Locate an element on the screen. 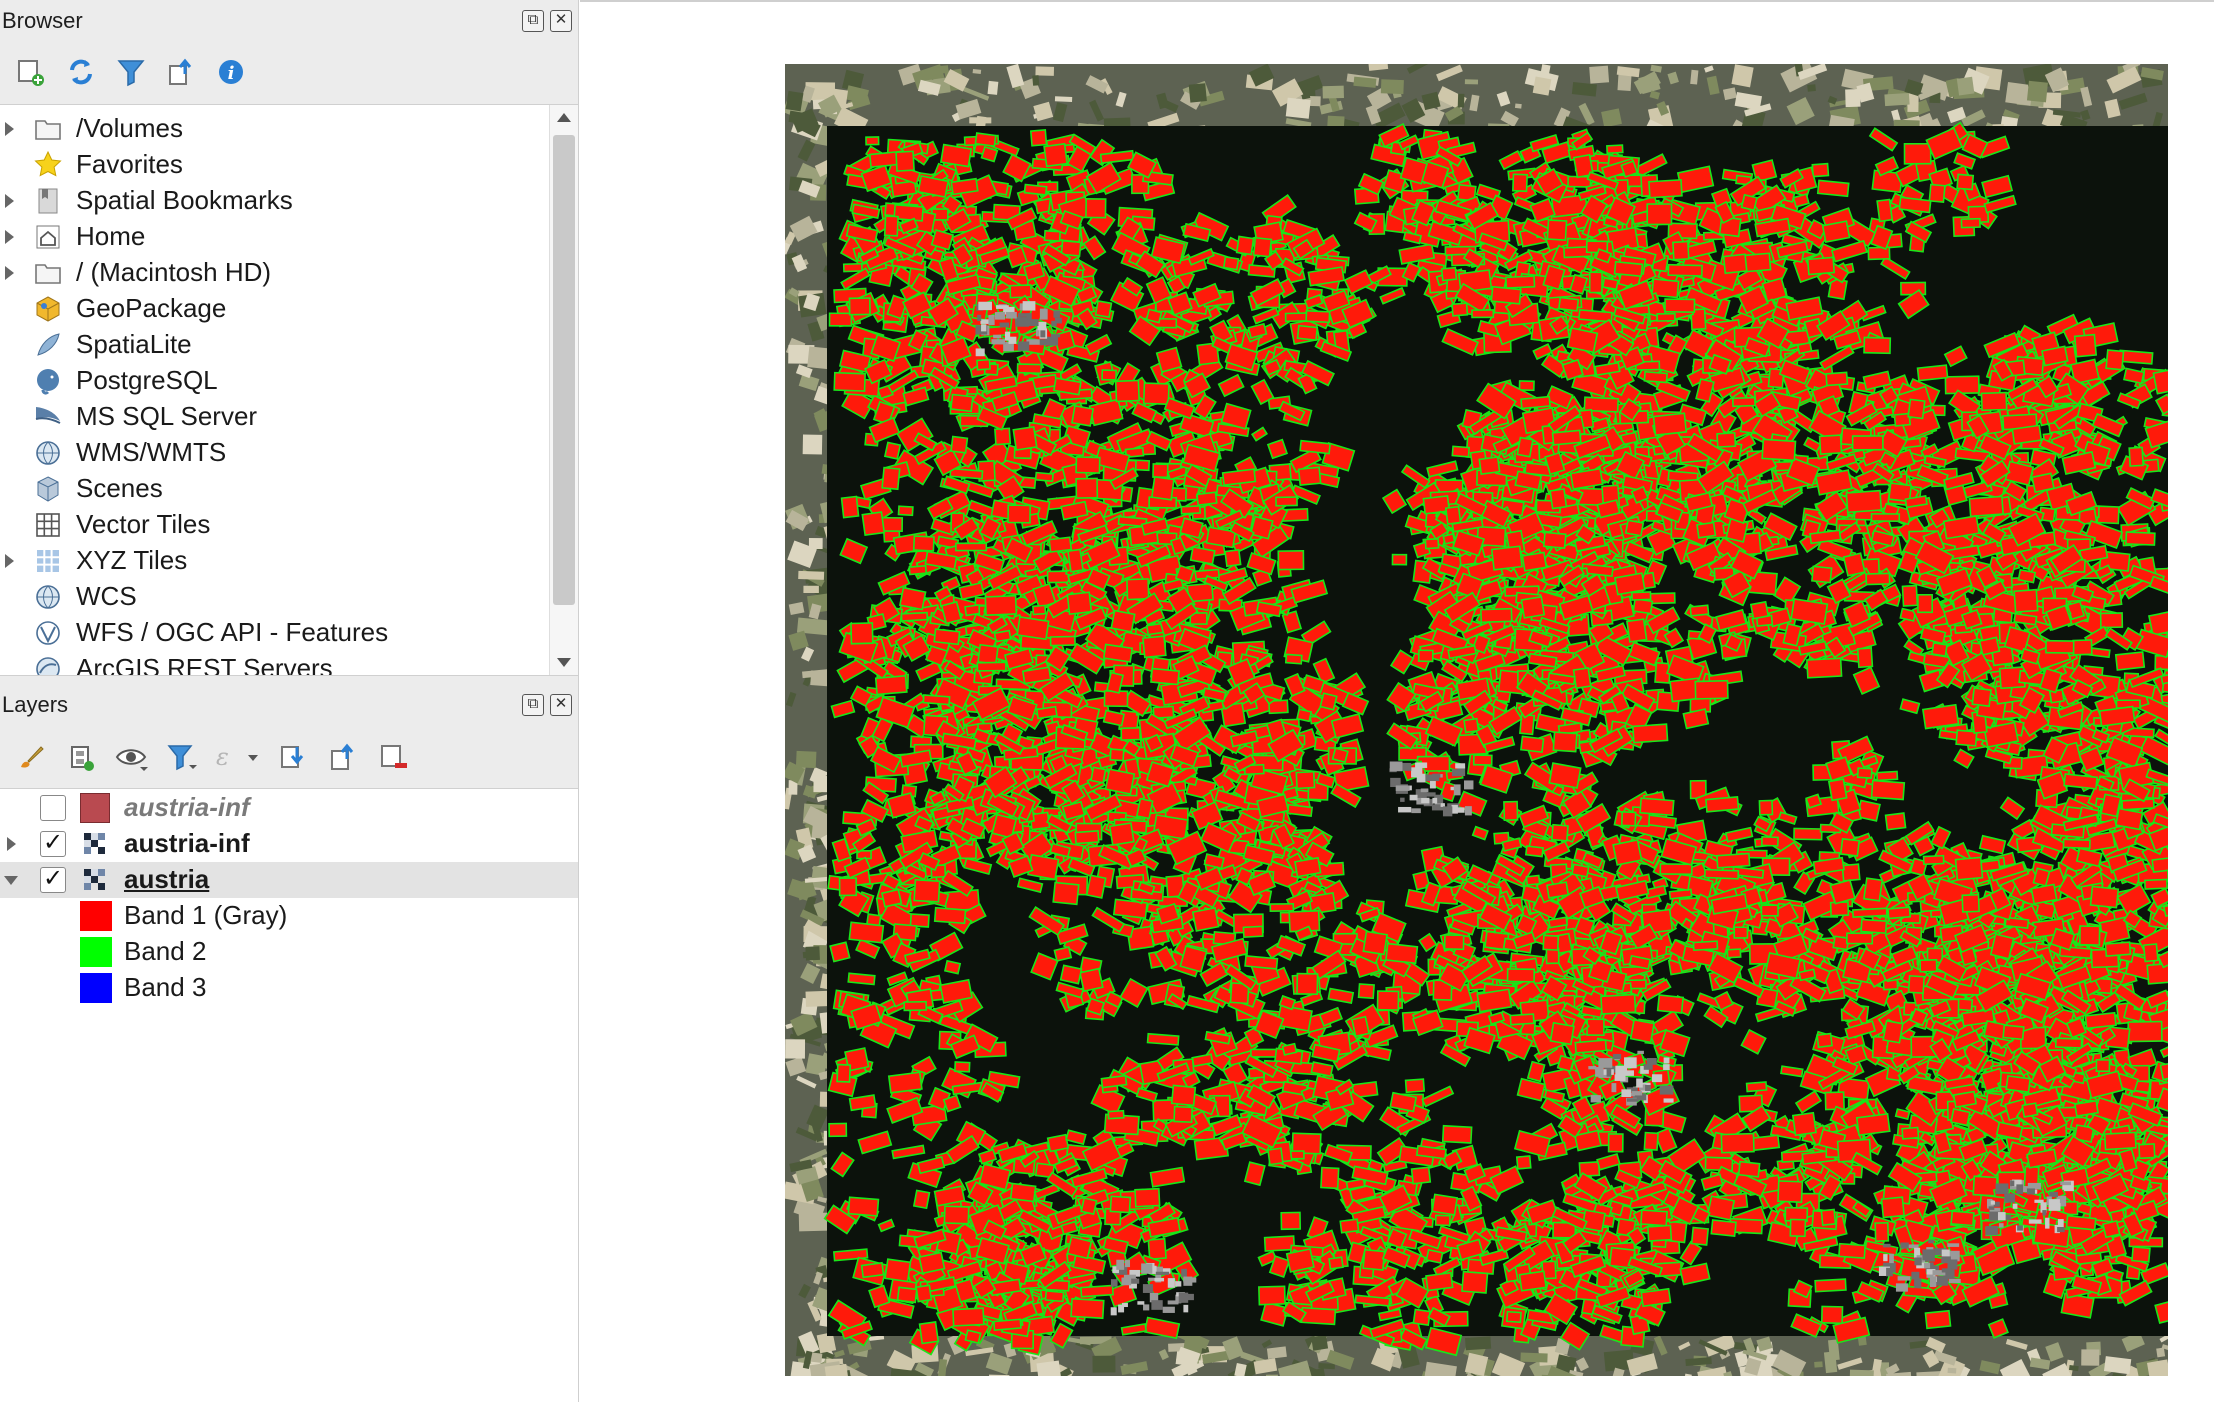 This screenshot has height=1404, width=2214. browser-item: Vector Tiles is located at coordinates (289, 525).